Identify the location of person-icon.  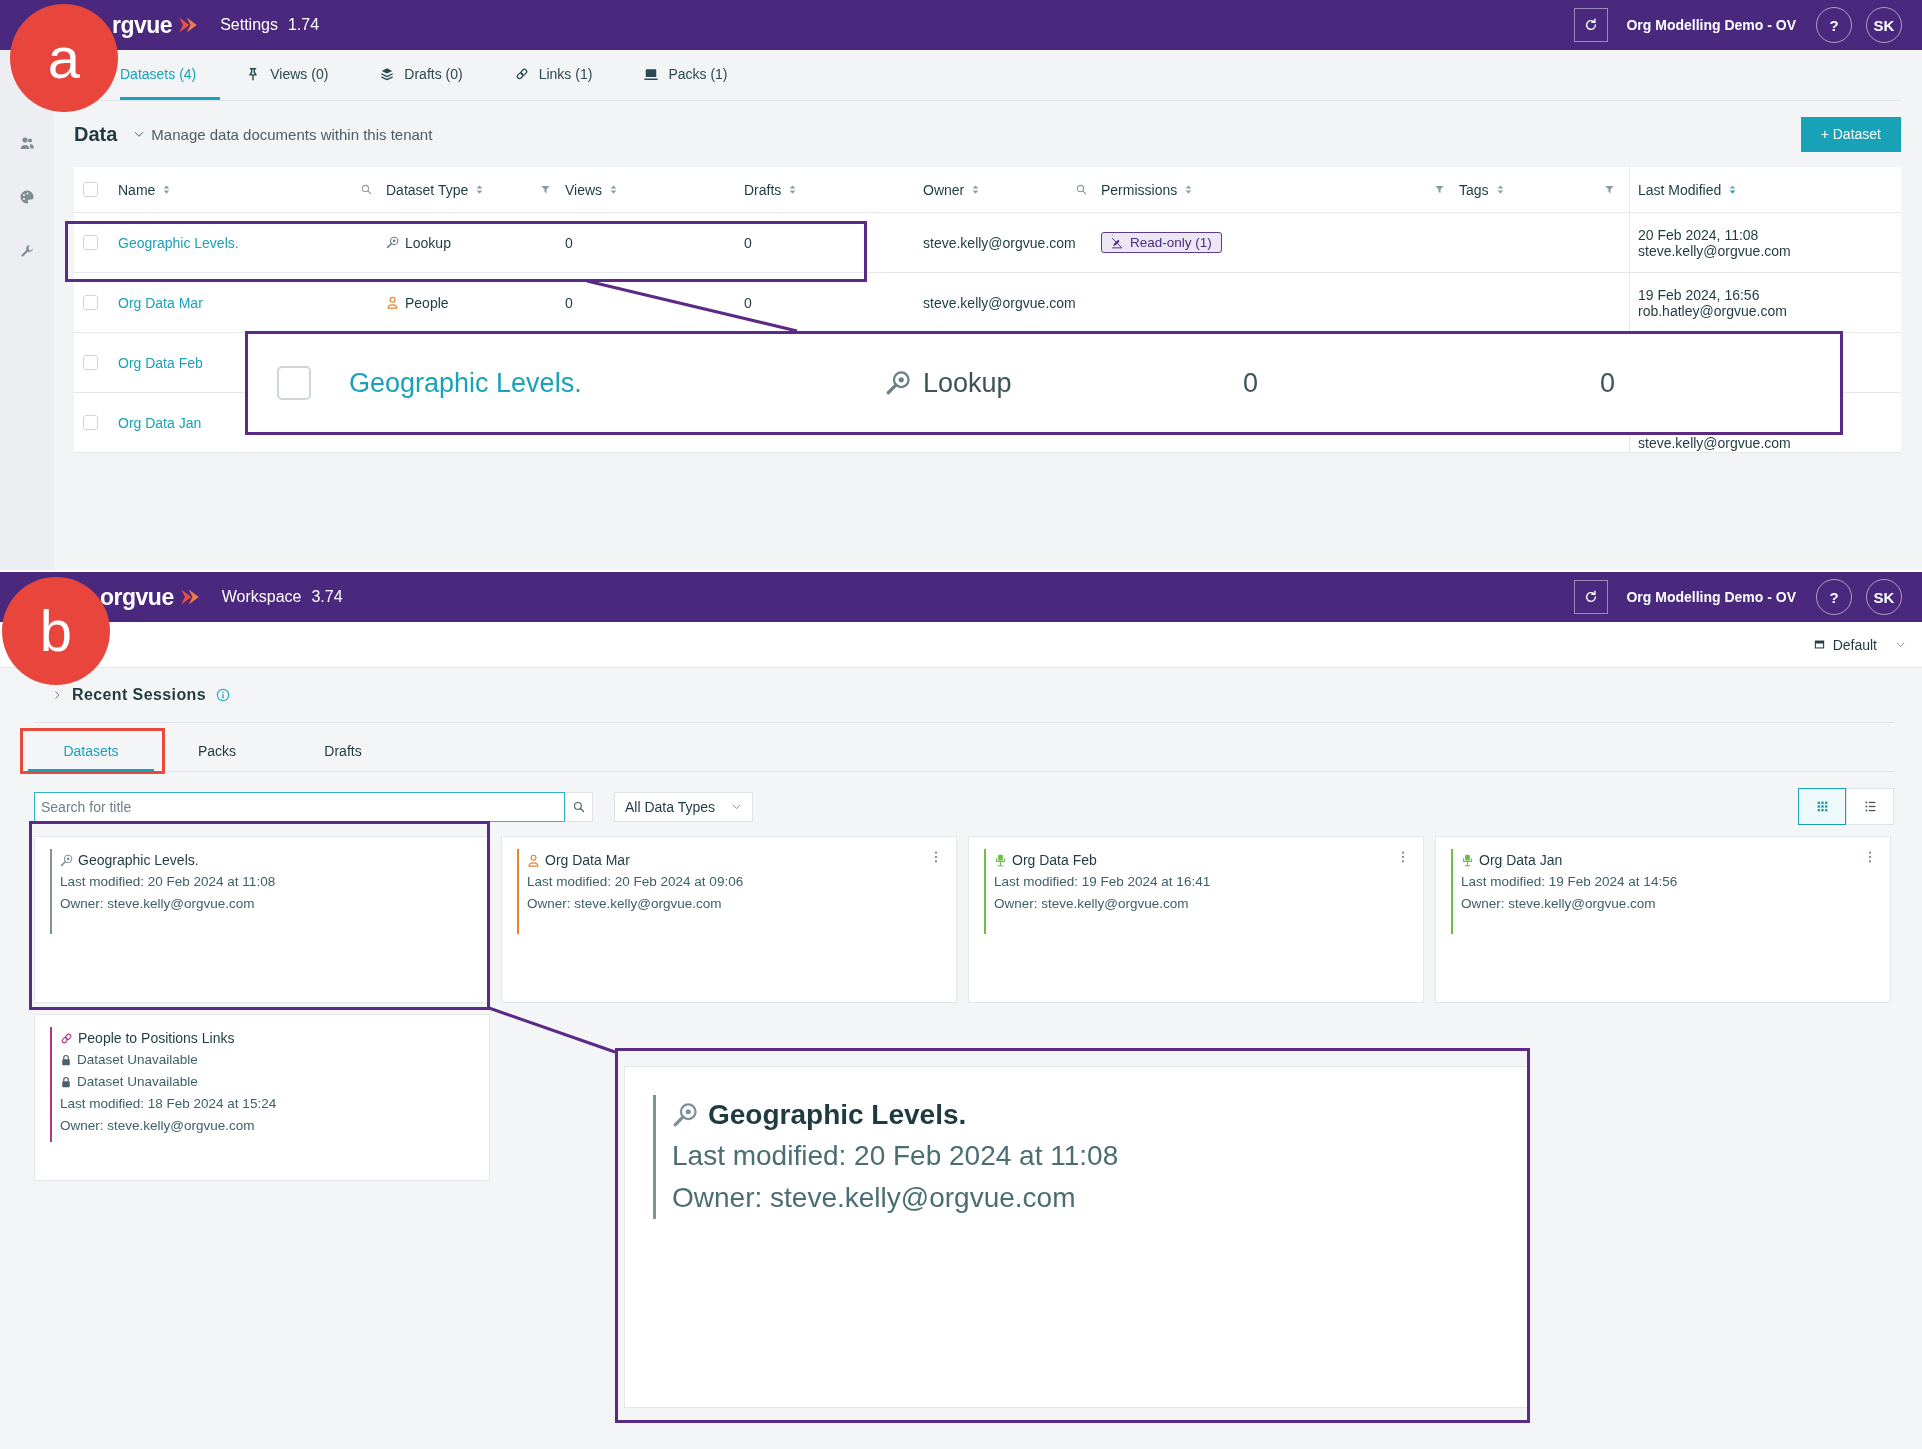
(533, 860).